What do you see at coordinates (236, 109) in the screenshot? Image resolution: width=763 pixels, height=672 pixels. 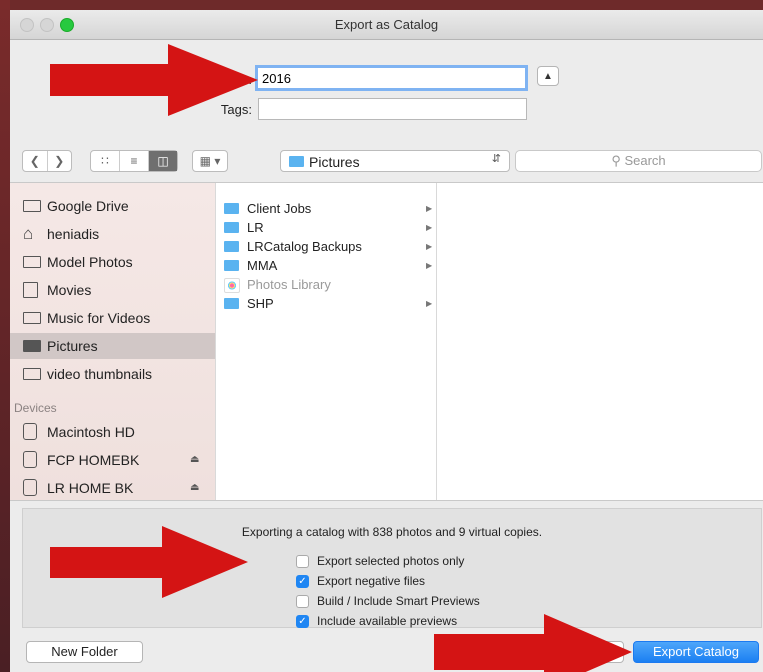 I see `tags-label: Tags:` at bounding box center [236, 109].